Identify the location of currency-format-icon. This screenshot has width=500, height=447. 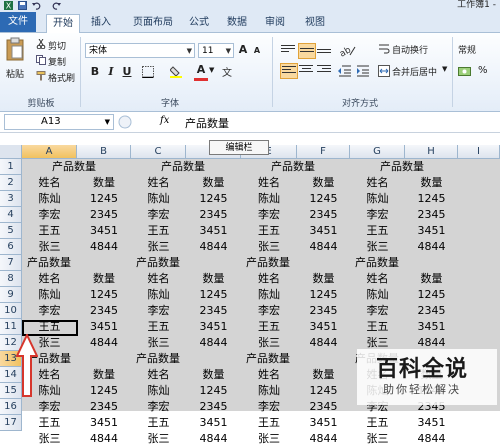
(466, 71).